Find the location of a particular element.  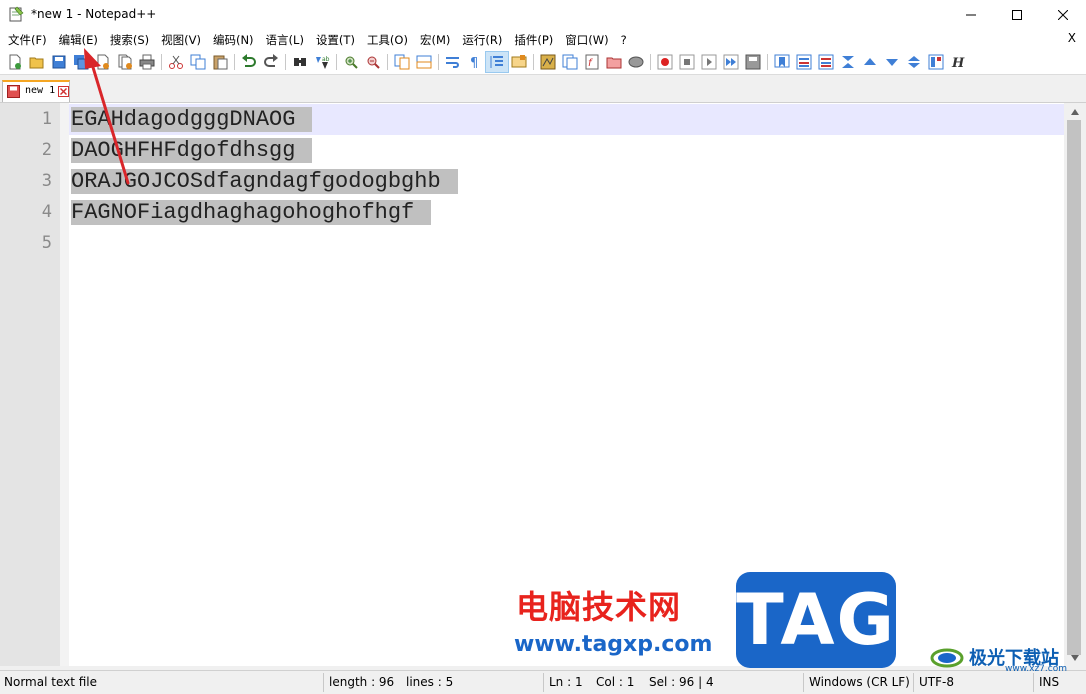

monitoring-button is located at coordinates (636, 62).